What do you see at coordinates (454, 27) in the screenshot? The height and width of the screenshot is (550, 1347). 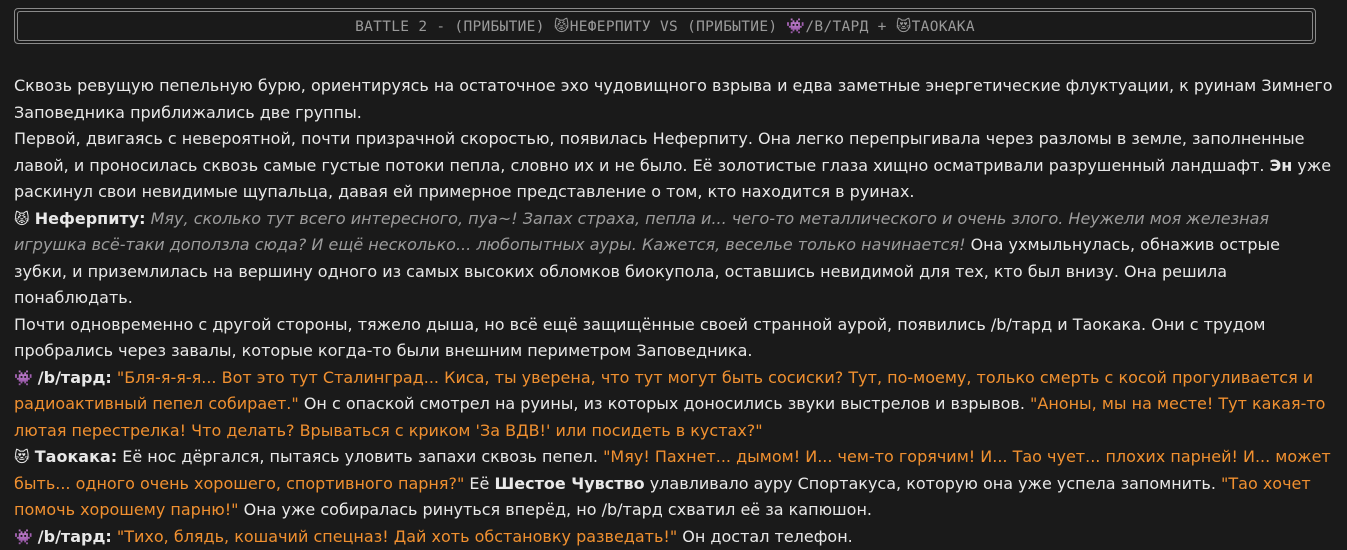 I see `title-prefix: BATTLE 2 - (ПРИБЫТИЕ)` at bounding box center [454, 27].